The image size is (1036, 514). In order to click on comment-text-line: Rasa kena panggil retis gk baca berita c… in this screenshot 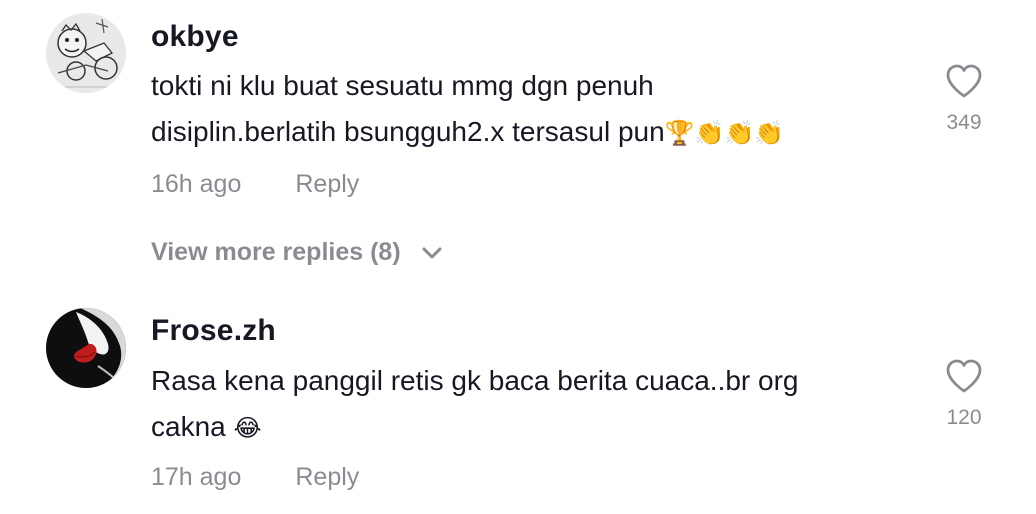, I will do `click(475, 380)`.